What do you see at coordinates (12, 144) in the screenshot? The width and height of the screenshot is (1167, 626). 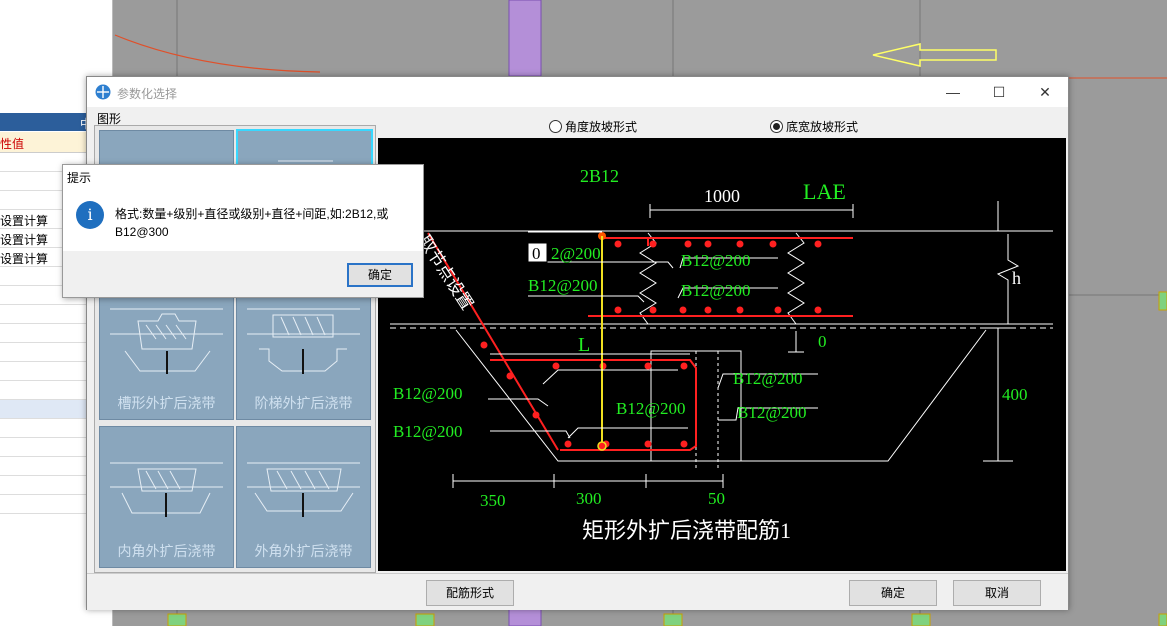 I see `column-value-label: 性值` at bounding box center [12, 144].